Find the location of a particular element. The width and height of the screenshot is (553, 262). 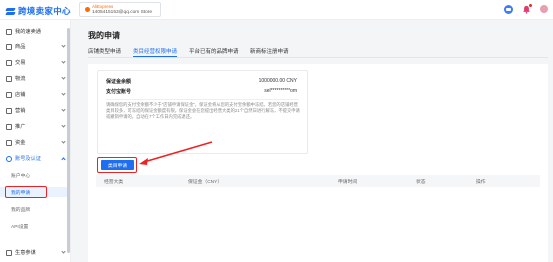

sidebar-item-business-advisor: 生意参谋 is located at coordinates (35, 252).